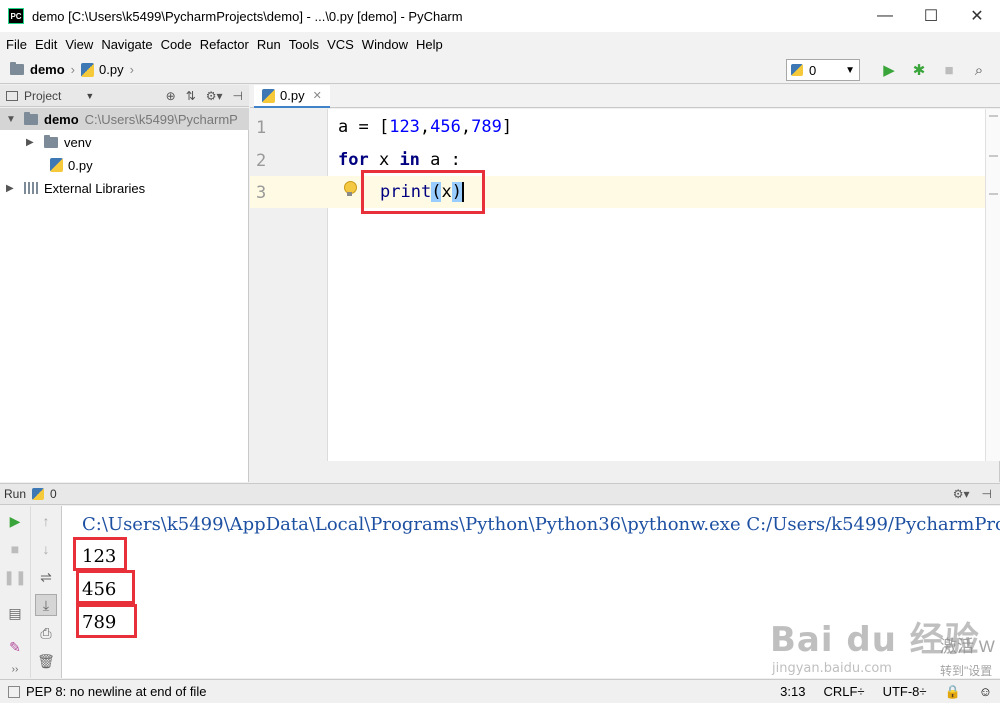 Image resolution: width=1000 pixels, height=703 pixels. I want to click on more-icon: ››, so click(15, 669).